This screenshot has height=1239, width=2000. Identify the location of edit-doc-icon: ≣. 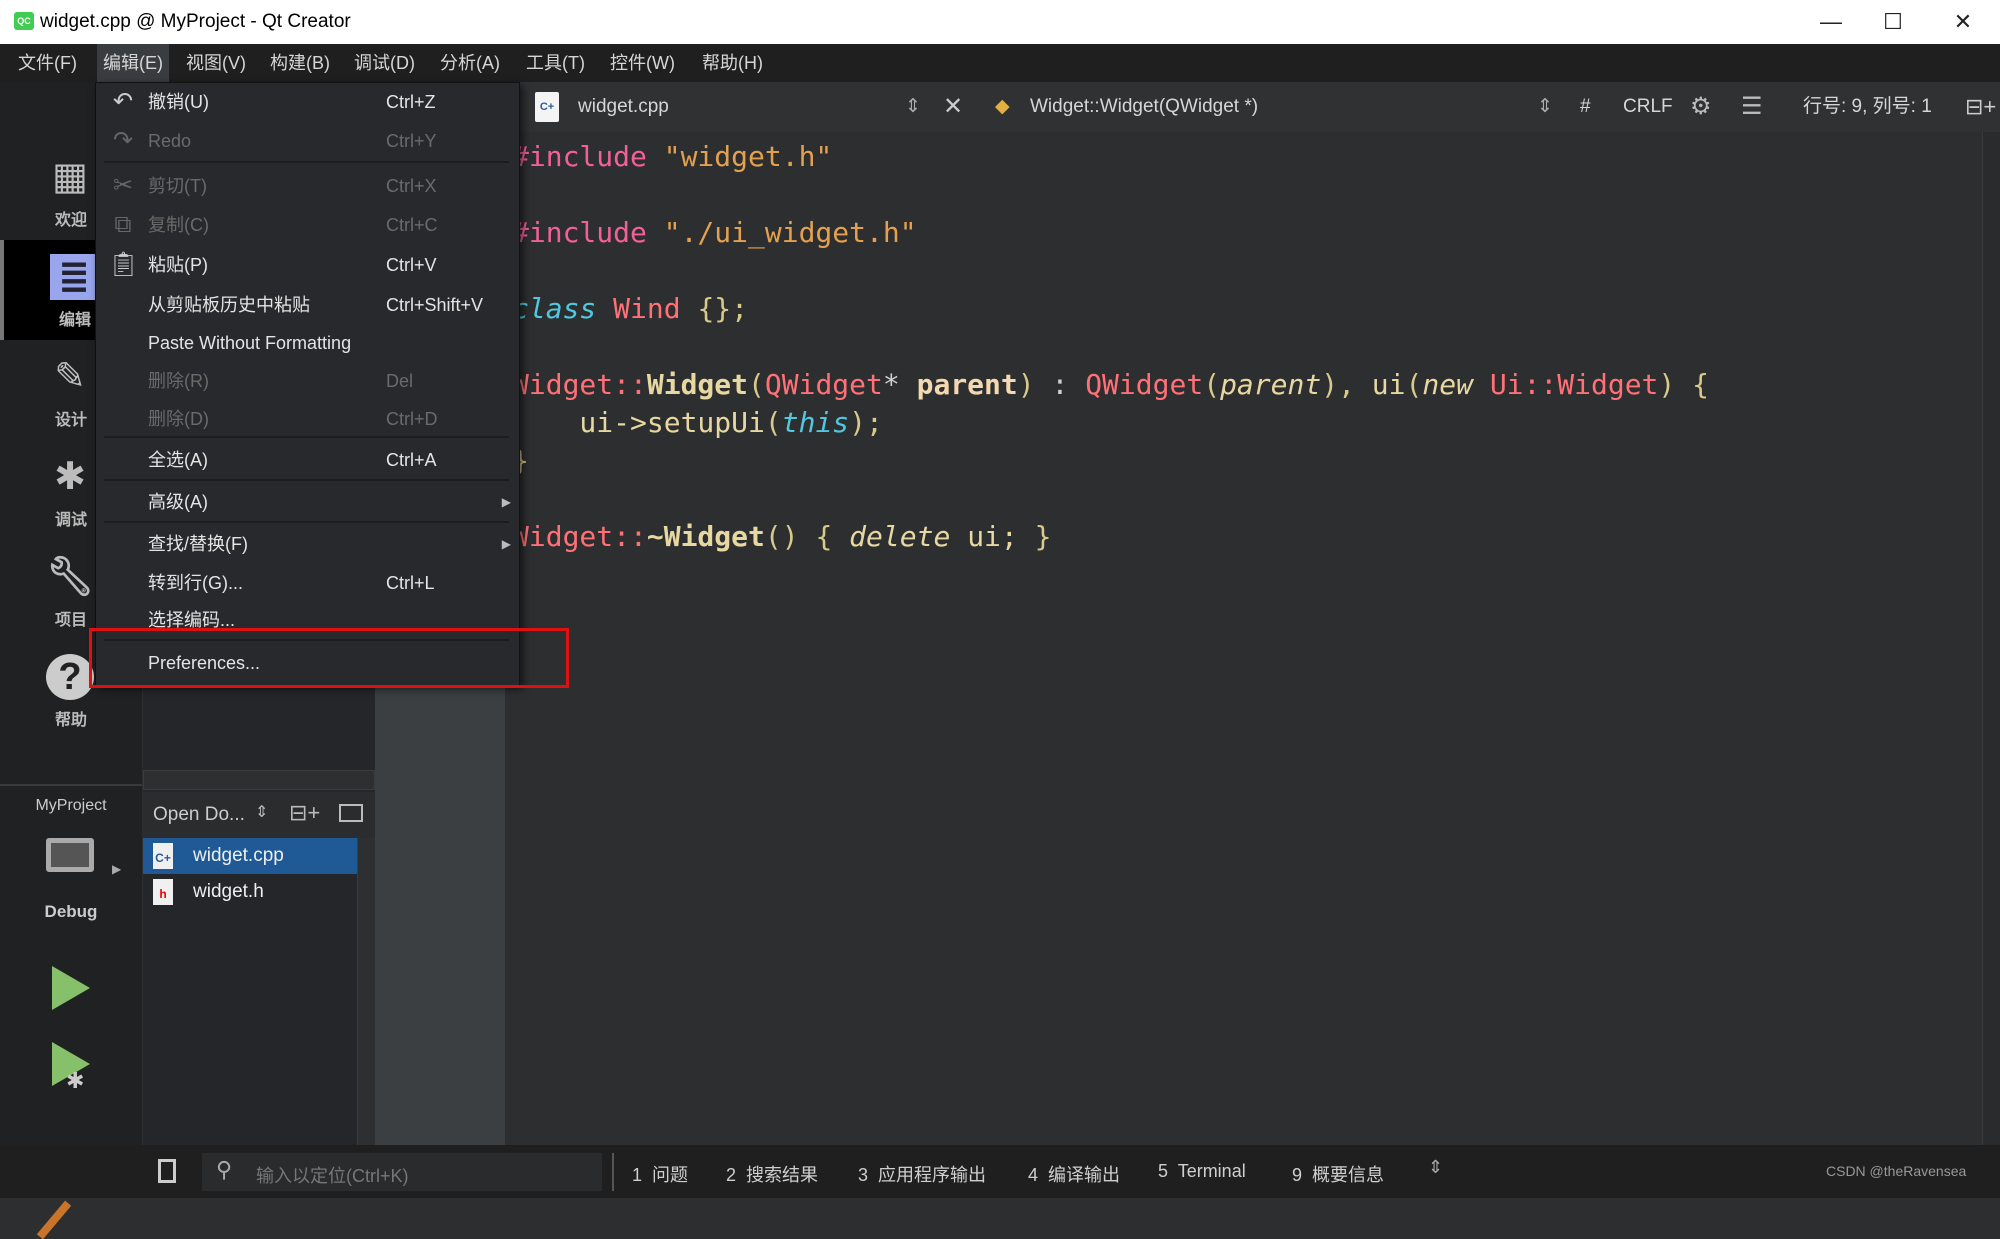
(74, 277).